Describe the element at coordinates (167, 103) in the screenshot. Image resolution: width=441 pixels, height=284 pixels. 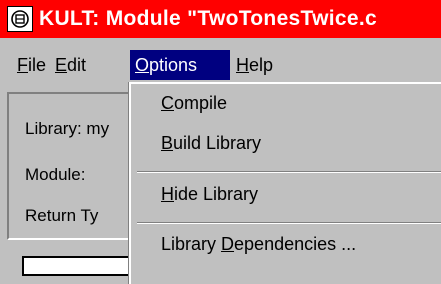
I see `compile-mnemonic: C` at that location.